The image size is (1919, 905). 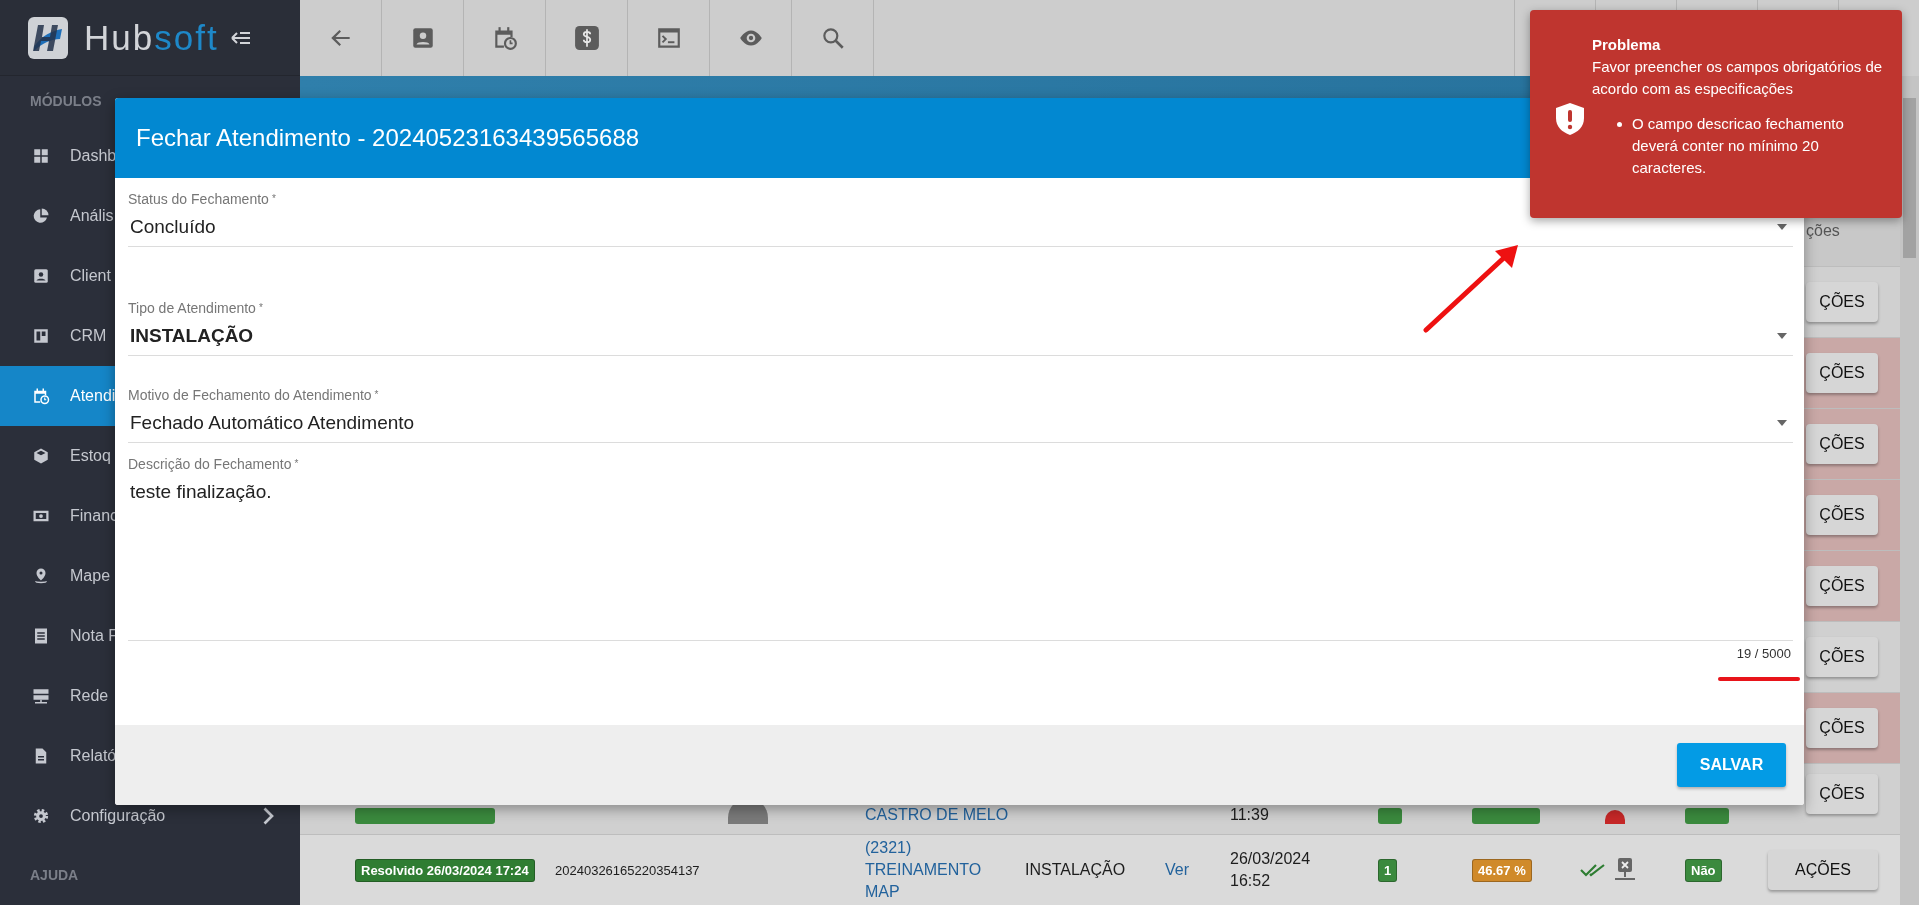 What do you see at coordinates (1627, 45) in the screenshot?
I see `toast-title: Problema` at bounding box center [1627, 45].